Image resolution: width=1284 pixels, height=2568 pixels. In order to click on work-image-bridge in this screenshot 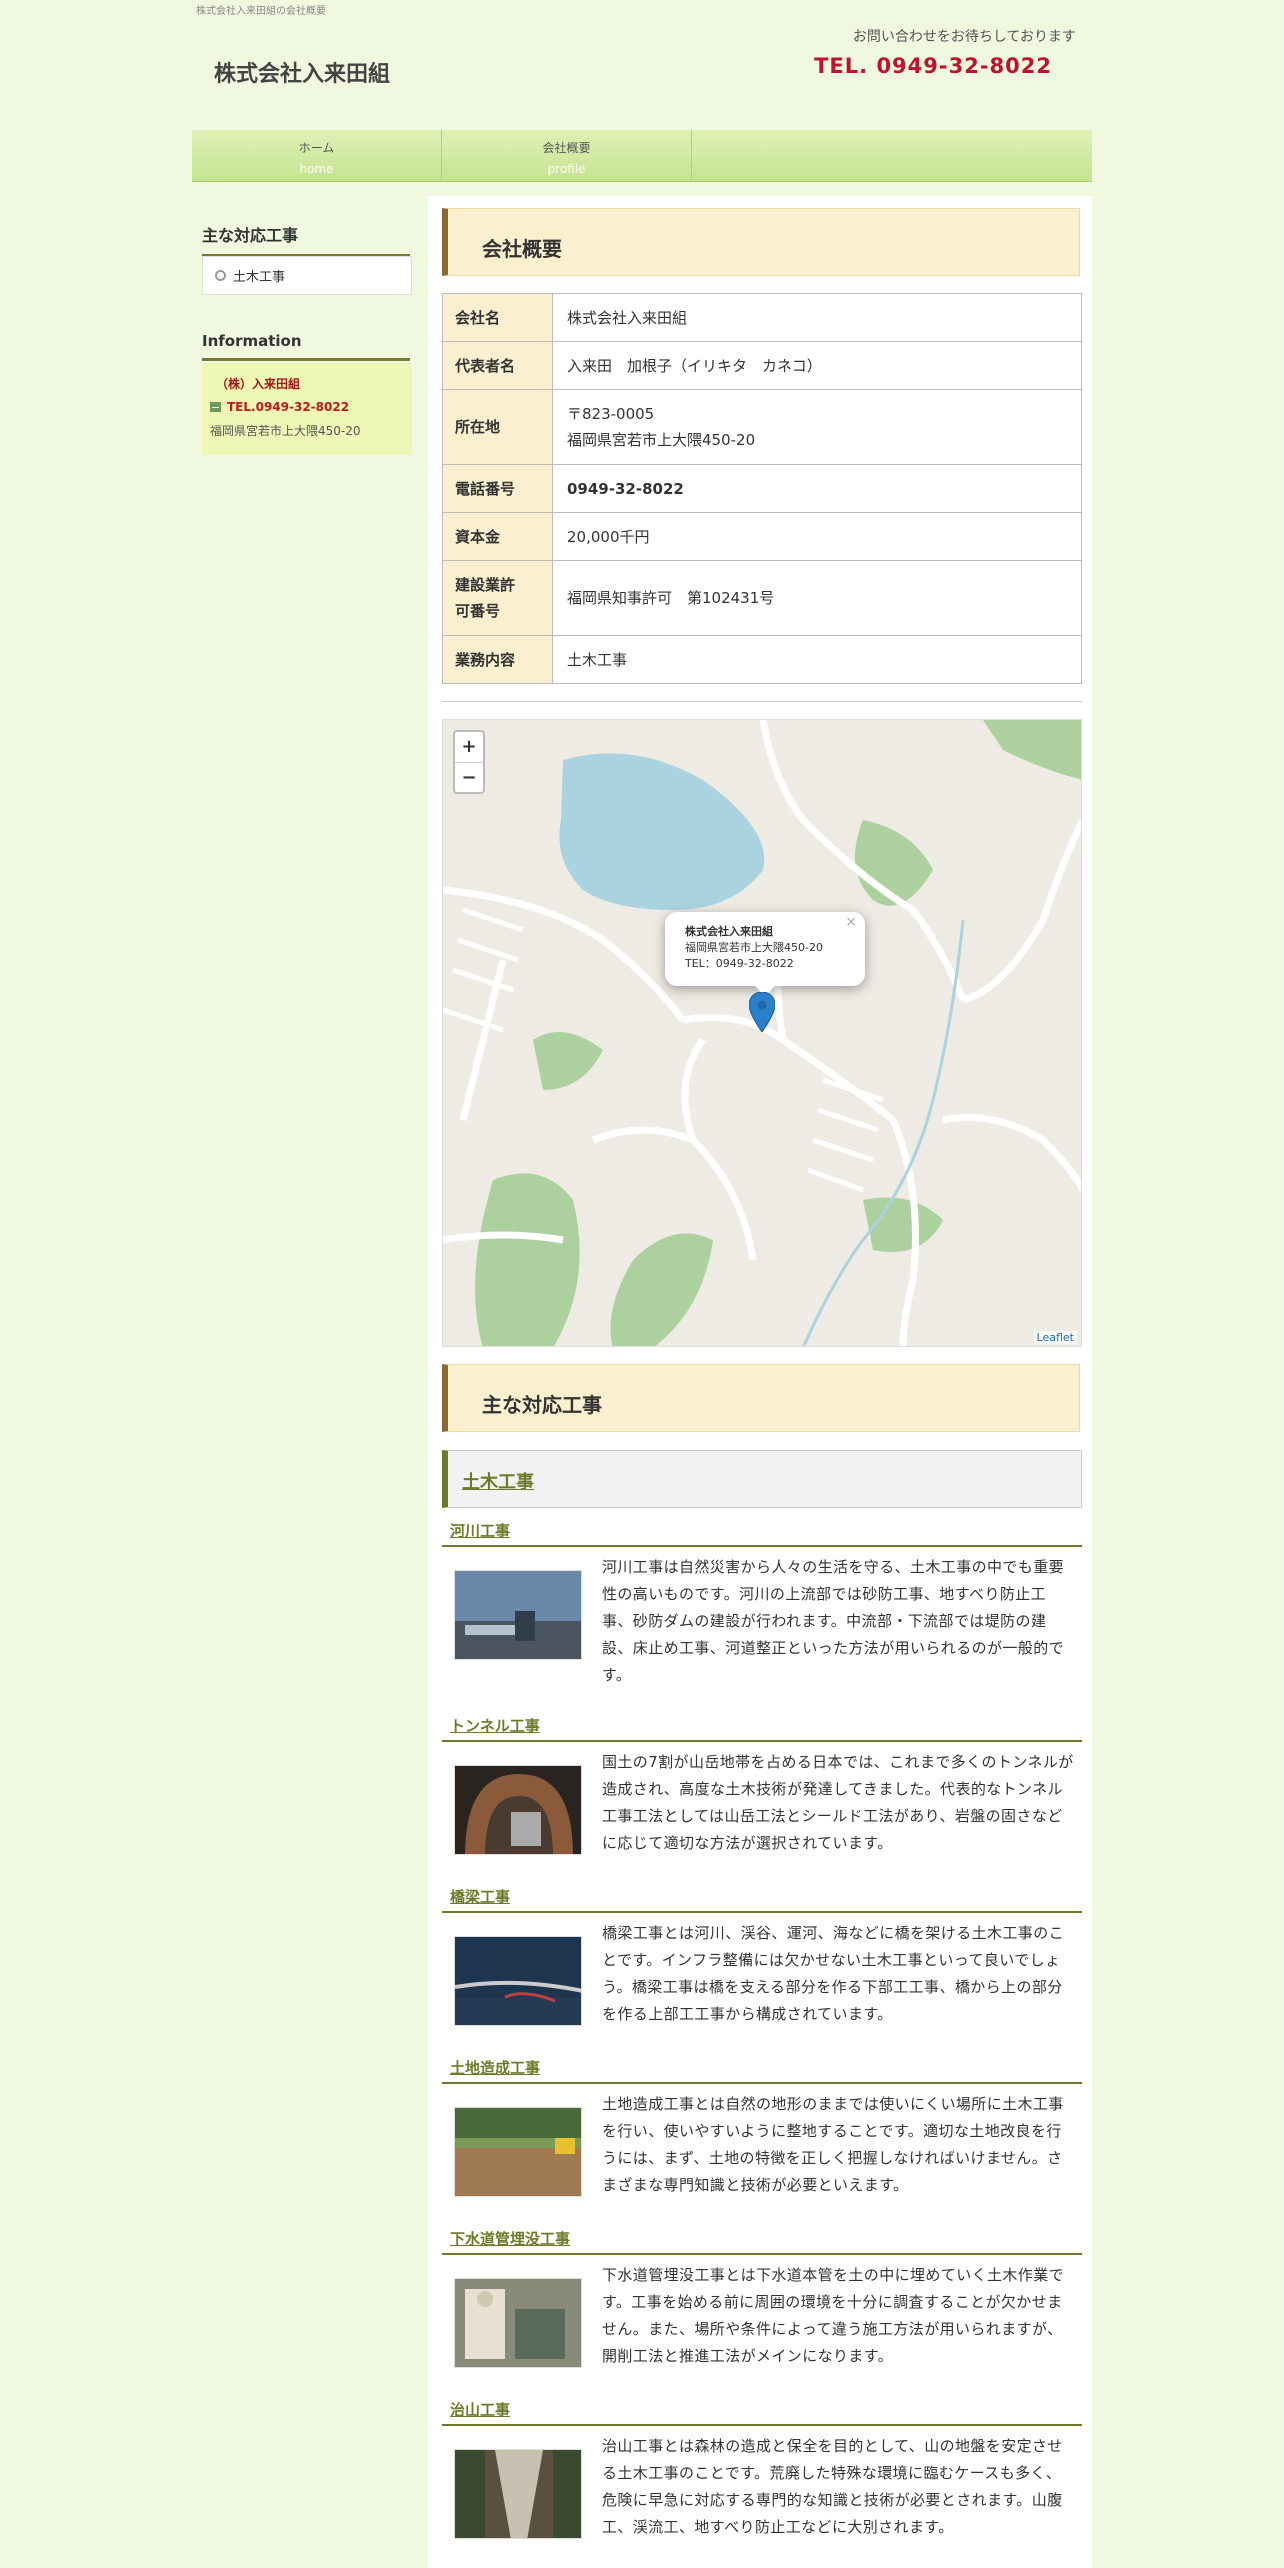, I will do `click(518, 1981)`.